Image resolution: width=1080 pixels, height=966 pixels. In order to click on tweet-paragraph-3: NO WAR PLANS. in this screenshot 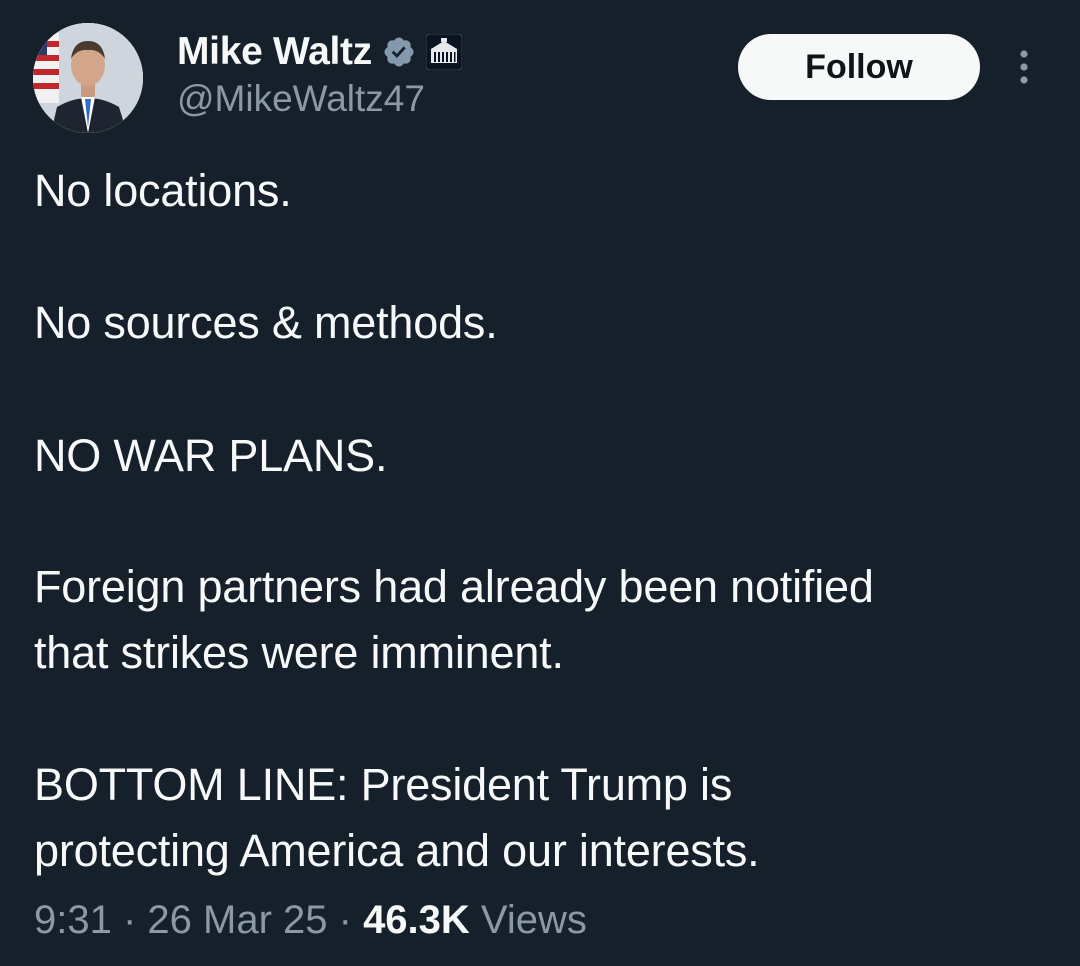, I will do `click(211, 455)`.